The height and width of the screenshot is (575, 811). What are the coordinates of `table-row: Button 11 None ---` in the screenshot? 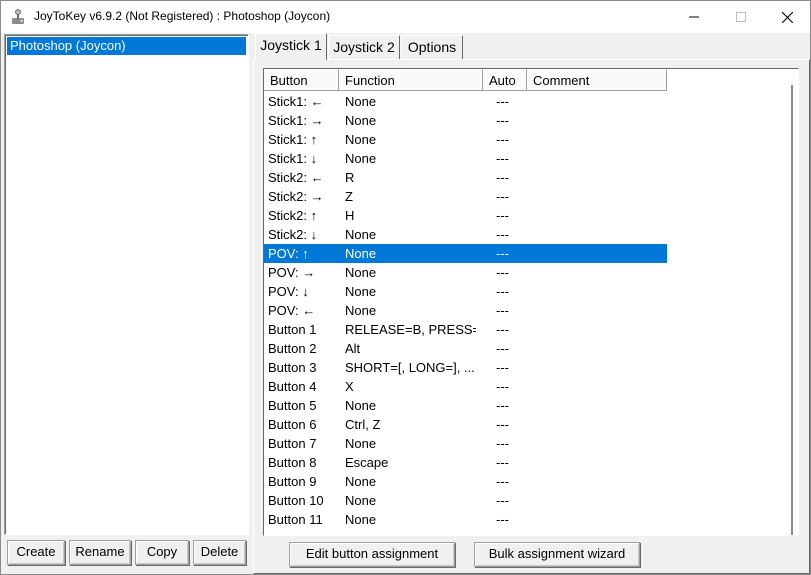 It's located at (465, 519).